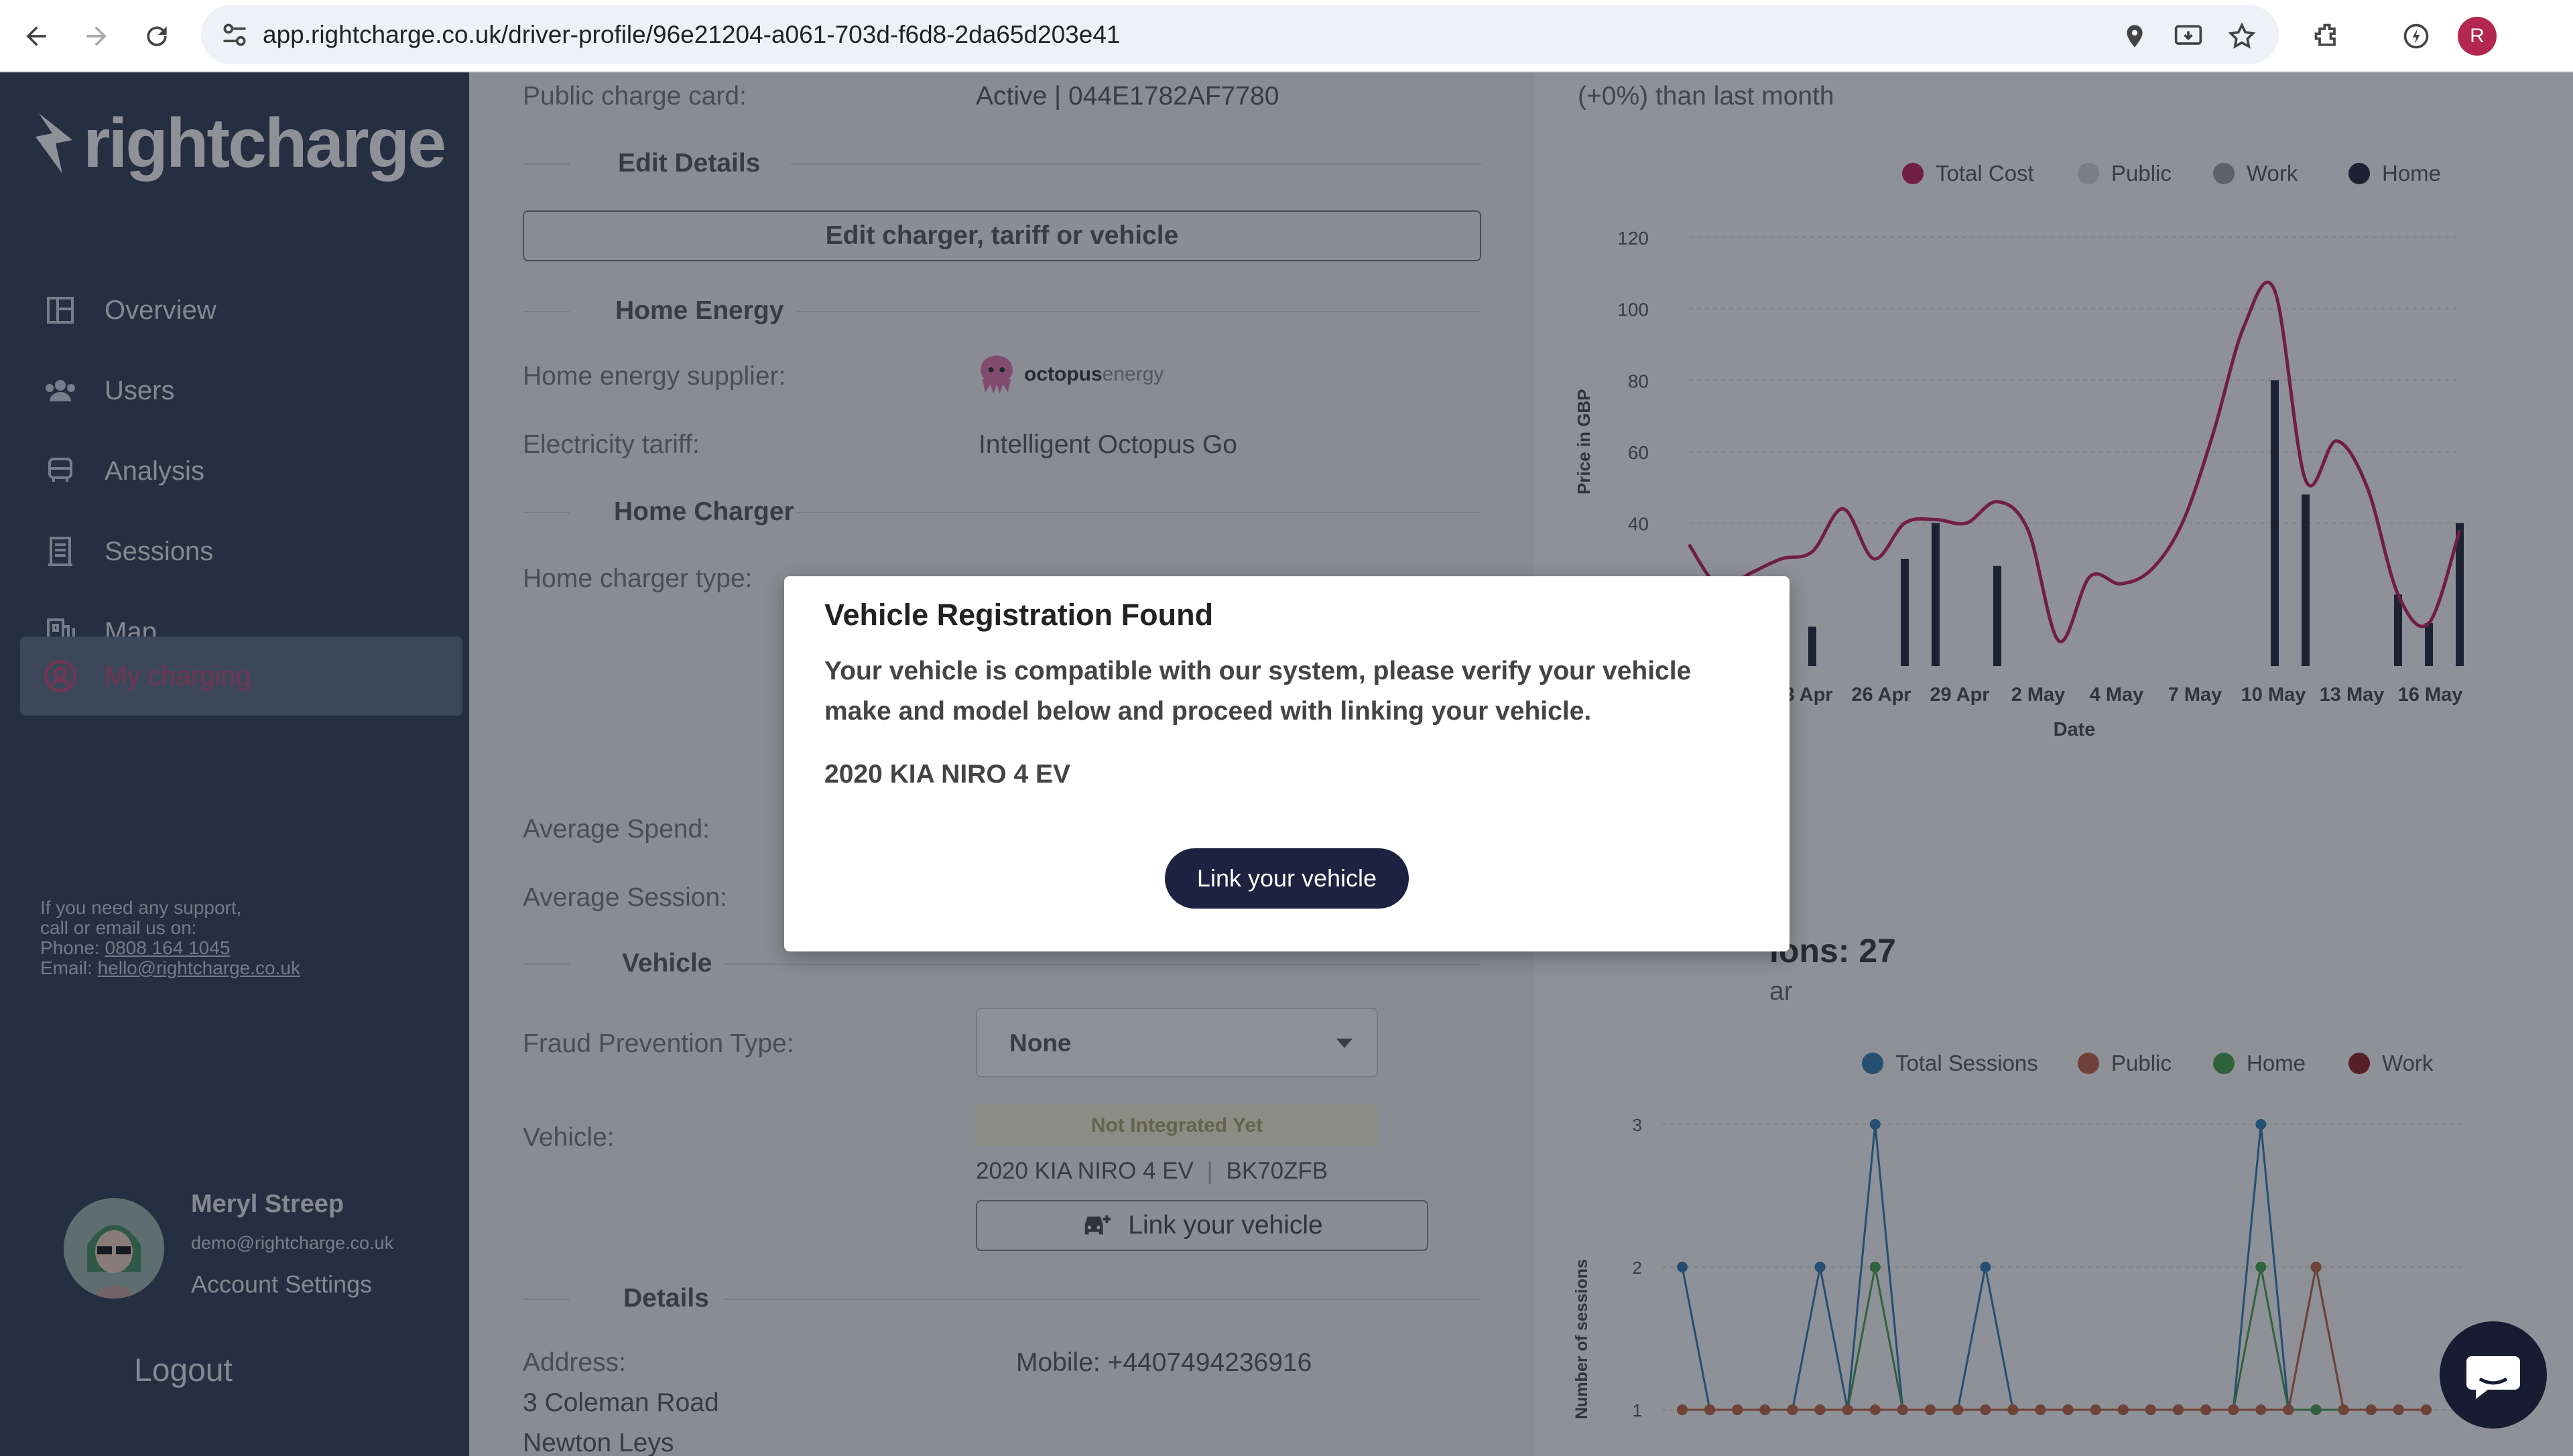  I want to click on extensions-icon, so click(2327, 36).